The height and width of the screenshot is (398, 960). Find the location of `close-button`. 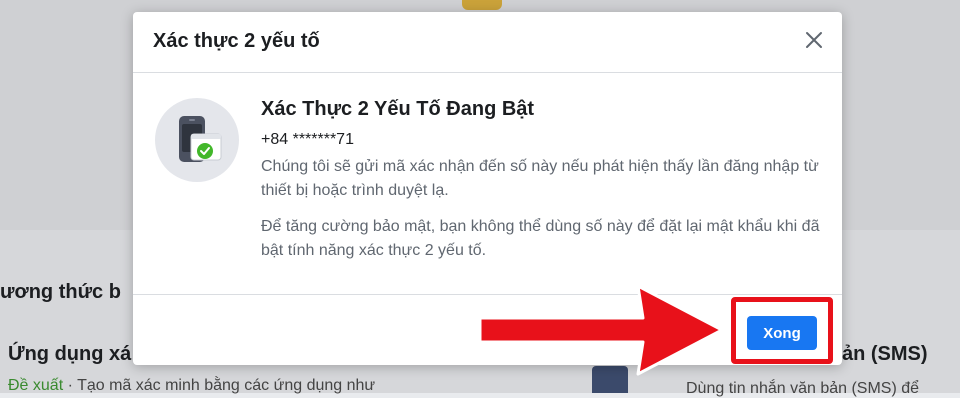

close-button is located at coordinates (814, 40).